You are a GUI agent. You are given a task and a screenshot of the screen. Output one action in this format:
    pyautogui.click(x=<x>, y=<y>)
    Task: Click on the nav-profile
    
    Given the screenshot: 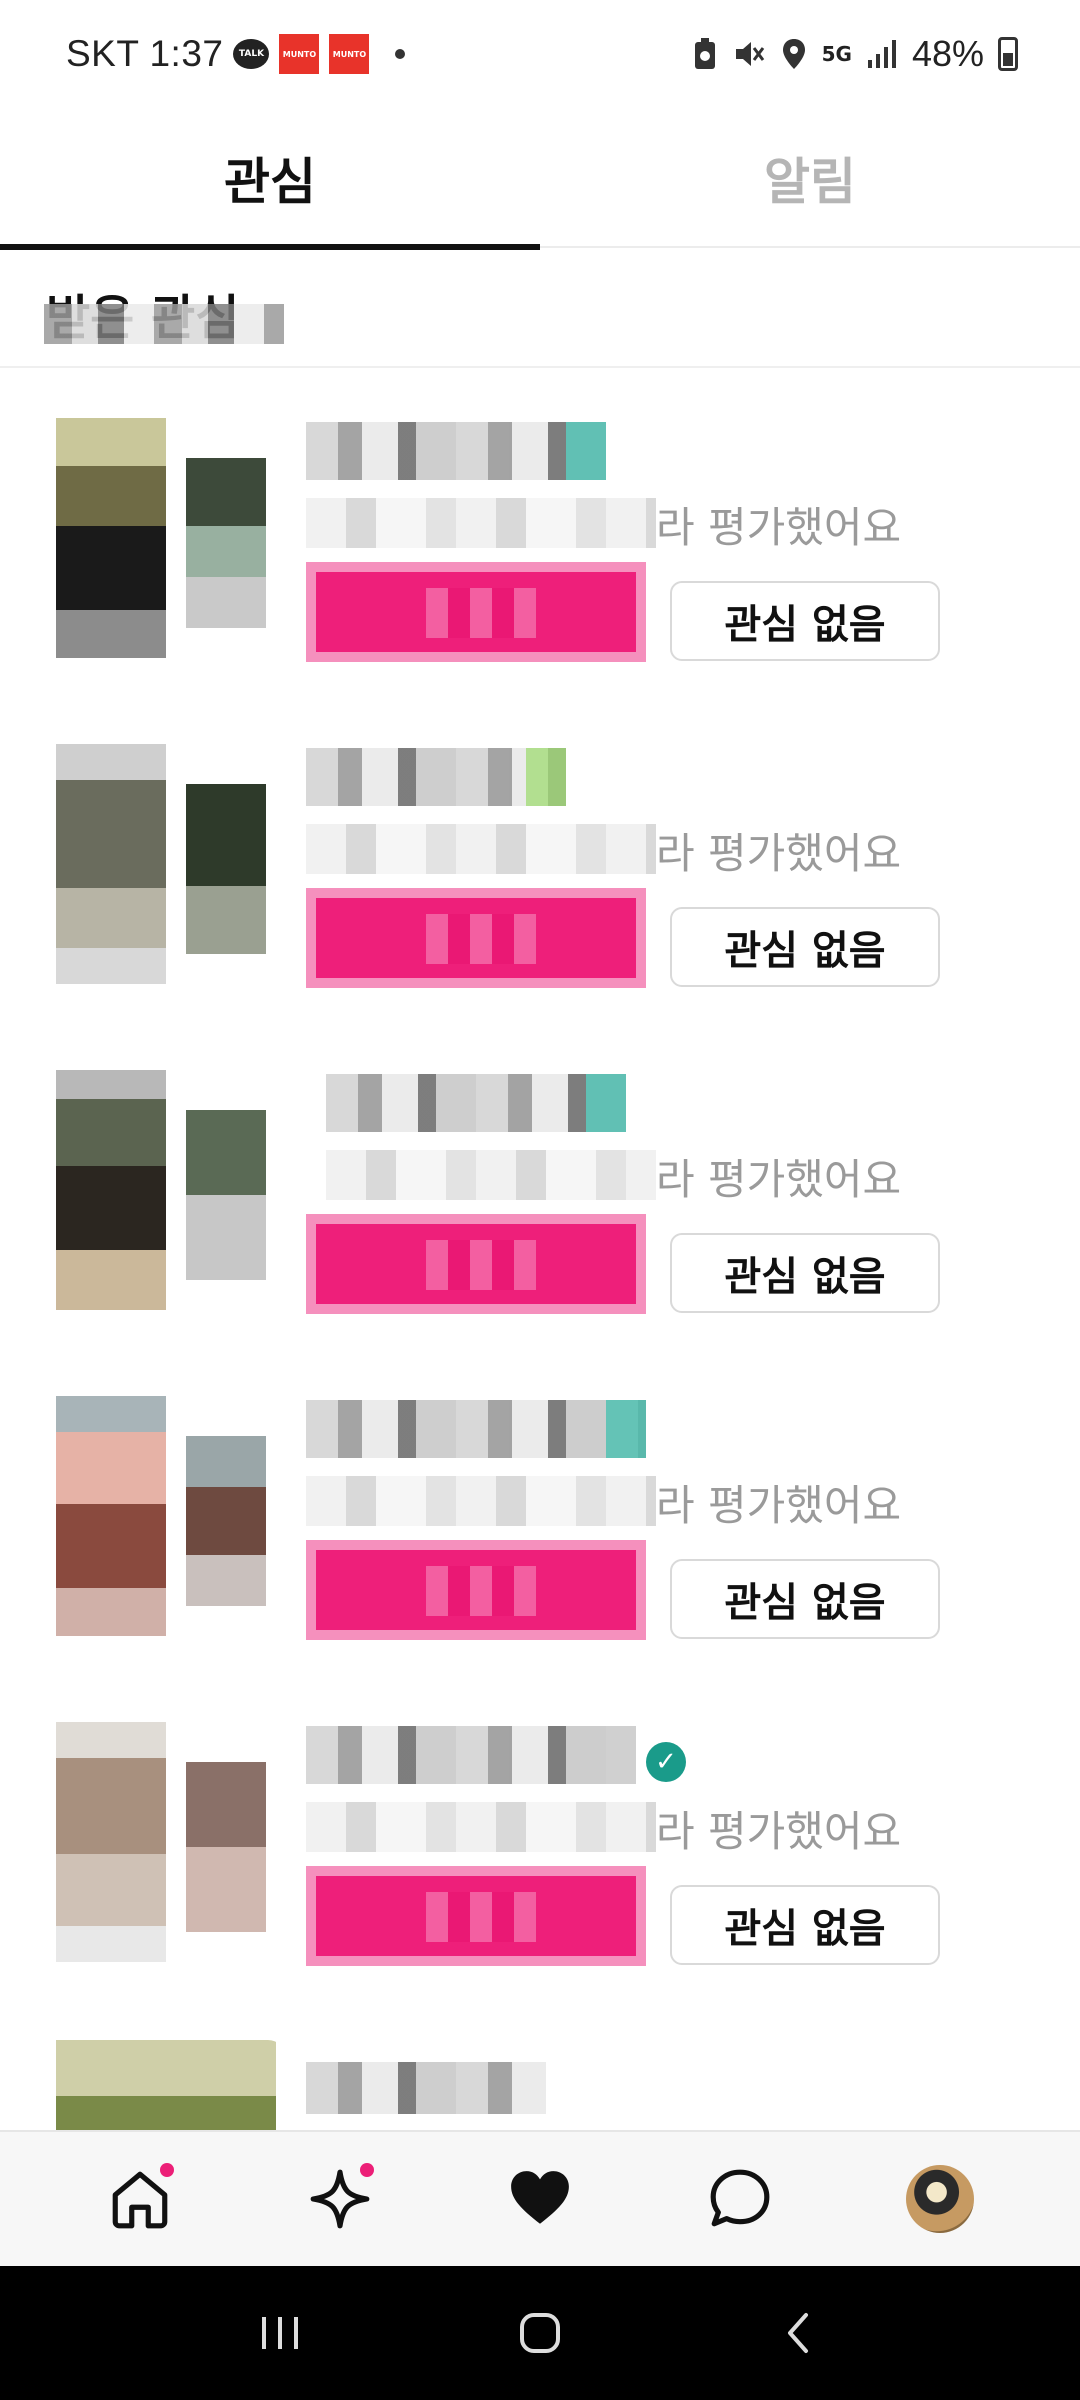 What is the action you would take?
    pyautogui.click(x=940, y=2199)
    